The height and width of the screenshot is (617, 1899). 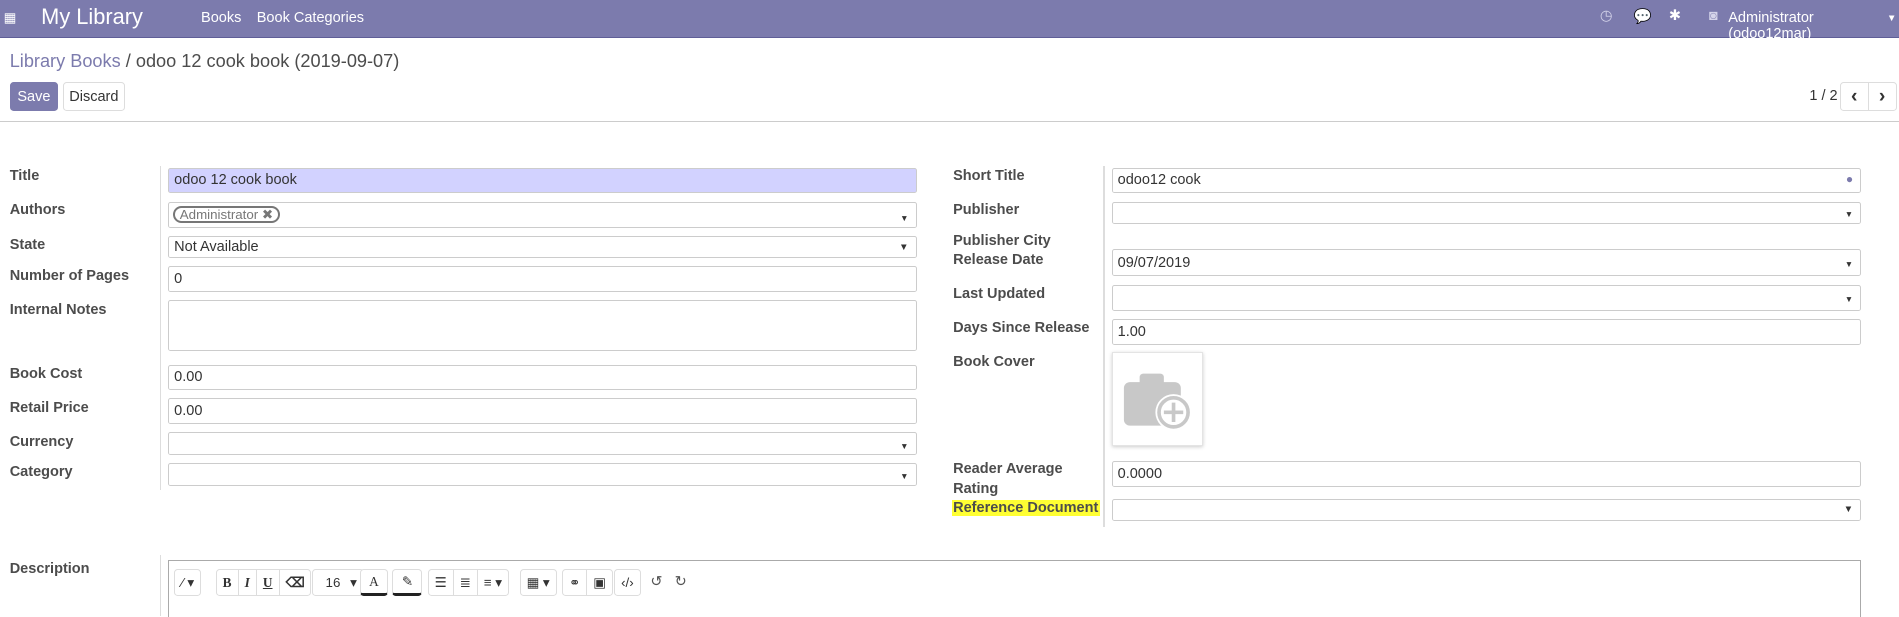 I want to click on clock-icon: ◷, so click(x=1606, y=16).